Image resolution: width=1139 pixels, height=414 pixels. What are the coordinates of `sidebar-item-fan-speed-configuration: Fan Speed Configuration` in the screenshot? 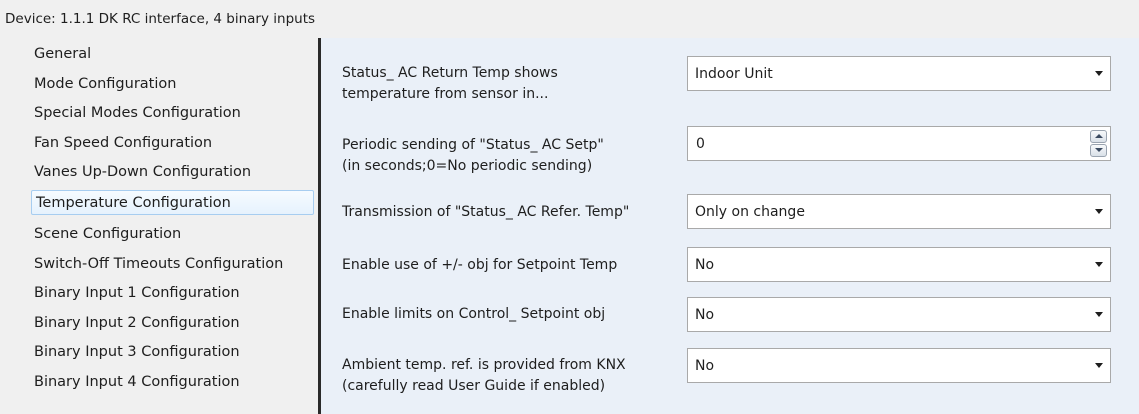 It's located at (123, 143).